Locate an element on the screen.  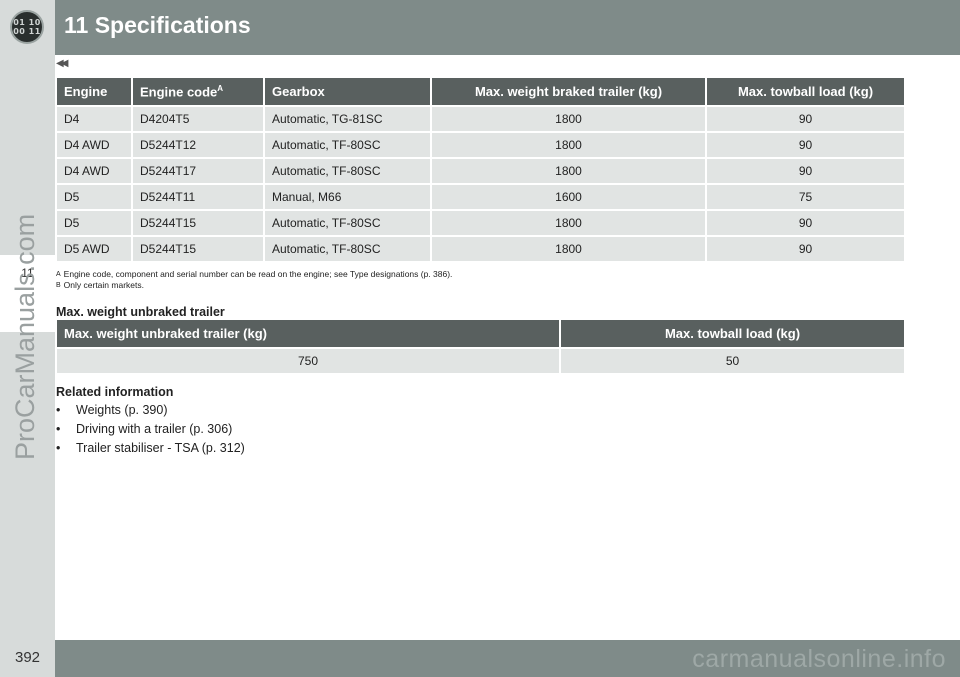
table-row: D4 D4204T5 Automatic, TG-81SC 1800 90 is located at coordinates (480, 119).